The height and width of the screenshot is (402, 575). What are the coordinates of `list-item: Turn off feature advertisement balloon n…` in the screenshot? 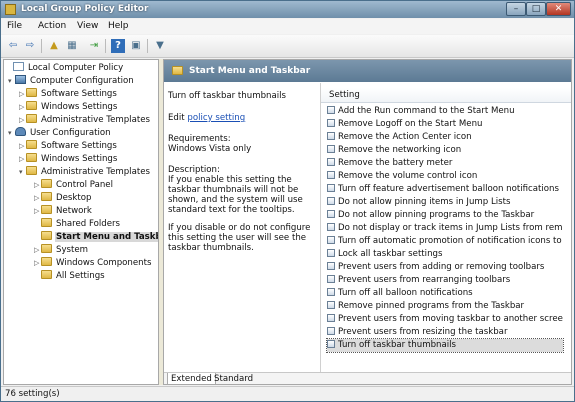 It's located at (445, 189).